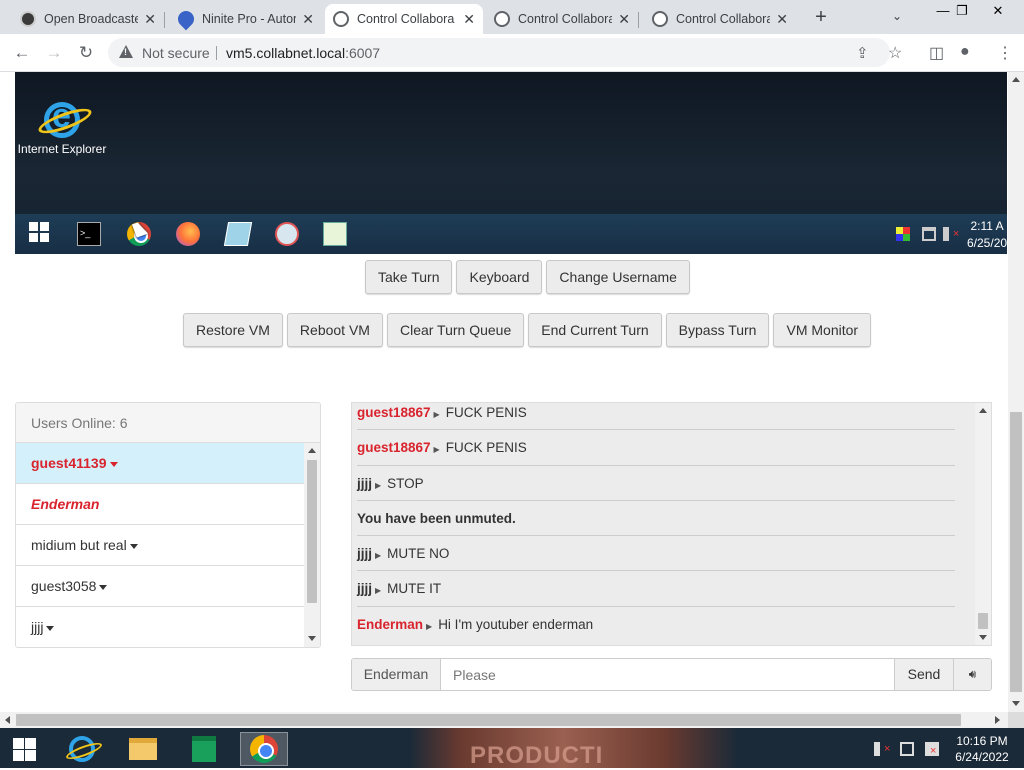 Image resolution: width=1024 pixels, height=770 pixels. I want to click on notepad-icon, so click(238, 234).